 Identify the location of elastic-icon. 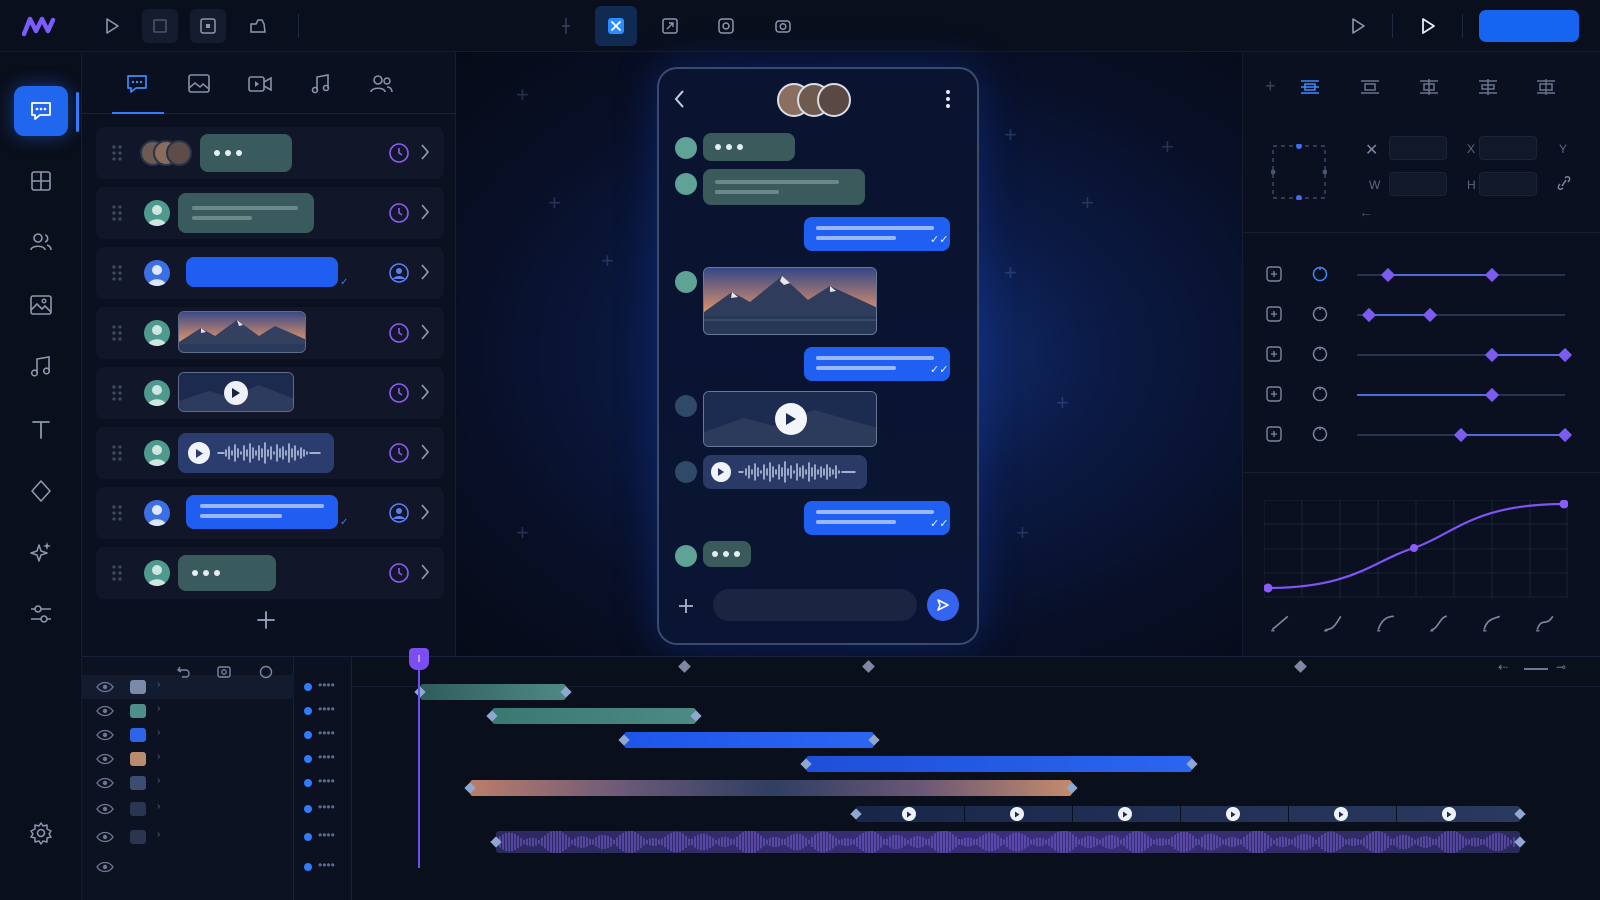
(1545, 623).